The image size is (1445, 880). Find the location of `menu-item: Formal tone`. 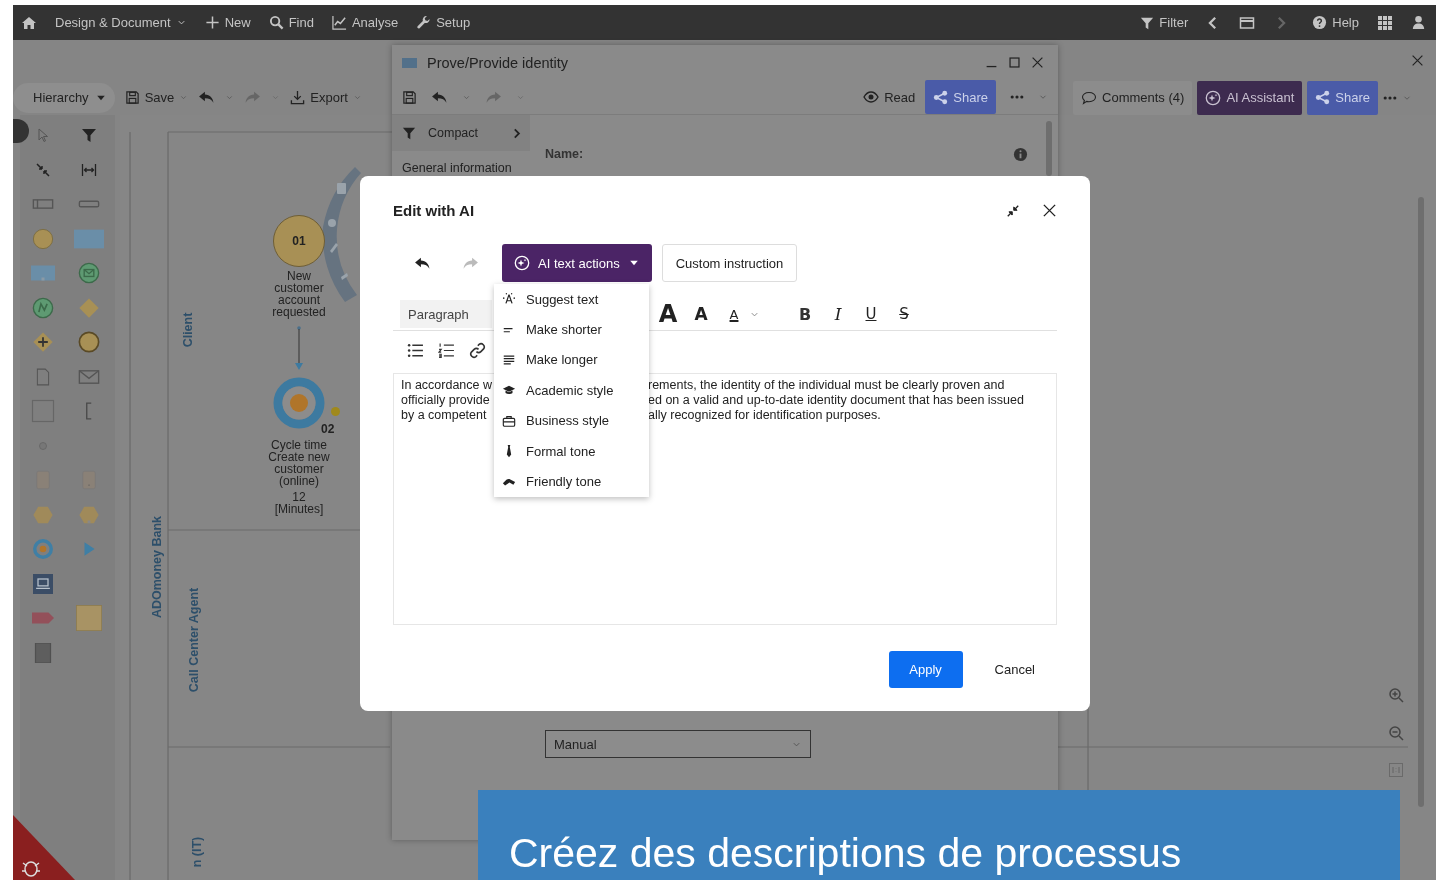

menu-item: Formal tone is located at coordinates (571, 451).